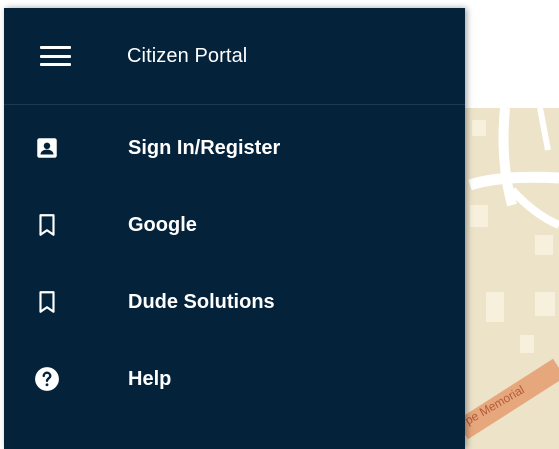 This screenshot has height=449, width=559. I want to click on menu-item-label: Google, so click(162, 224).